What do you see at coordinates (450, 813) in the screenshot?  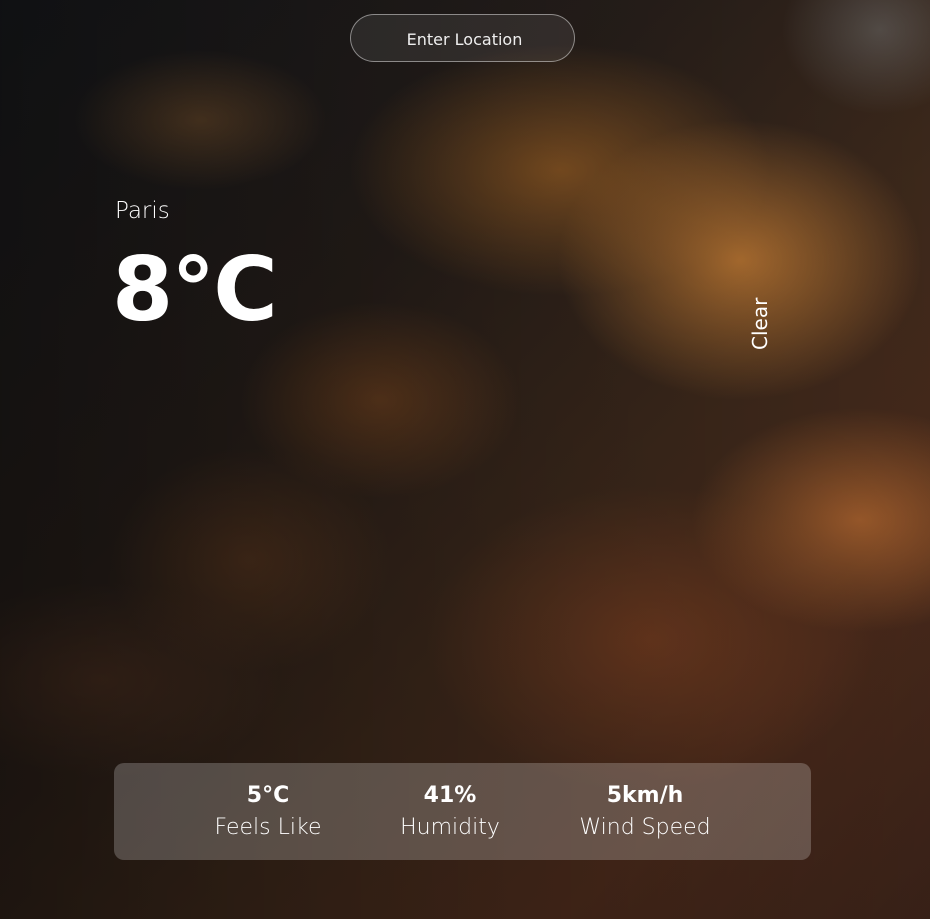 I see `humidity-stat: 41% Humidity` at bounding box center [450, 813].